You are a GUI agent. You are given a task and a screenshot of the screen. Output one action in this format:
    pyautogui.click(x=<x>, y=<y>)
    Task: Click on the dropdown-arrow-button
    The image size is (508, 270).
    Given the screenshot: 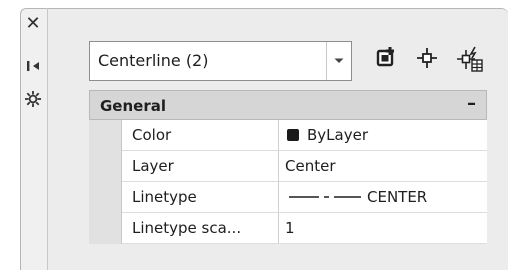 What is the action you would take?
    pyautogui.click(x=338, y=61)
    